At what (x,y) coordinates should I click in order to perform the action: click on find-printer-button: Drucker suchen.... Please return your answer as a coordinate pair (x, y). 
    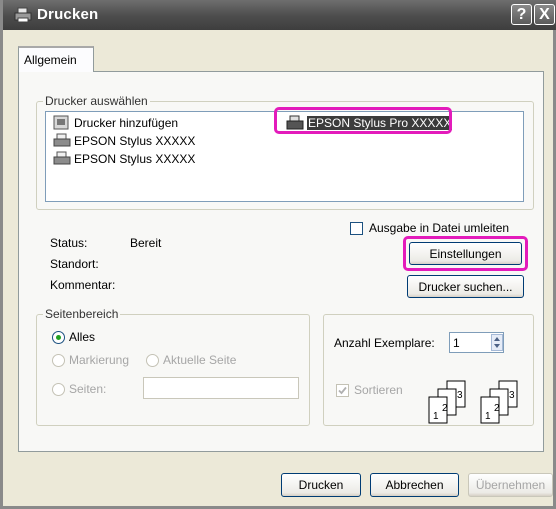
    Looking at the image, I should click on (465, 286).